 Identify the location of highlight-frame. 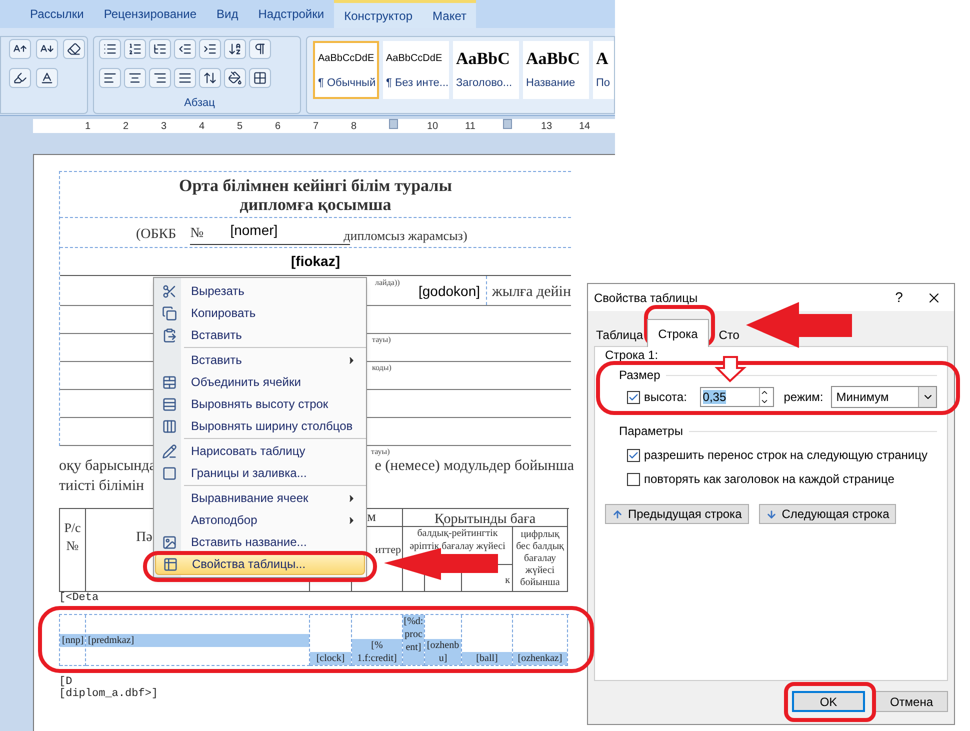
(679, 326).